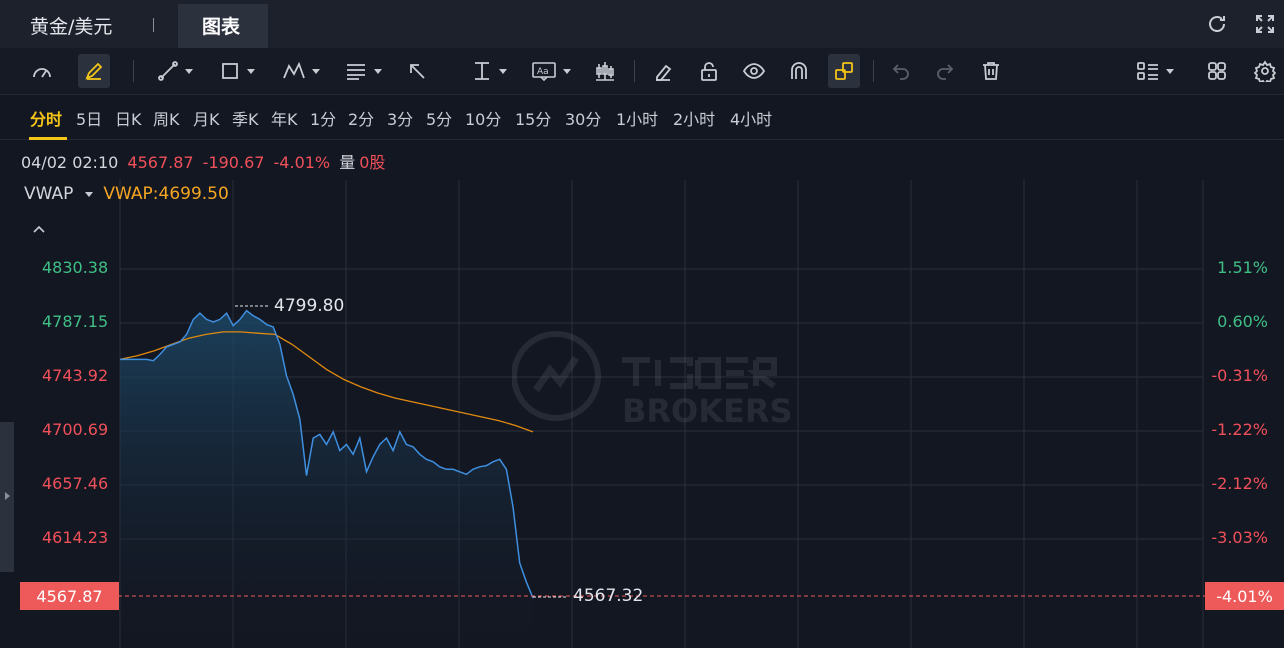  What do you see at coordinates (7, 497) in the screenshot?
I see `side-panel-toggle` at bounding box center [7, 497].